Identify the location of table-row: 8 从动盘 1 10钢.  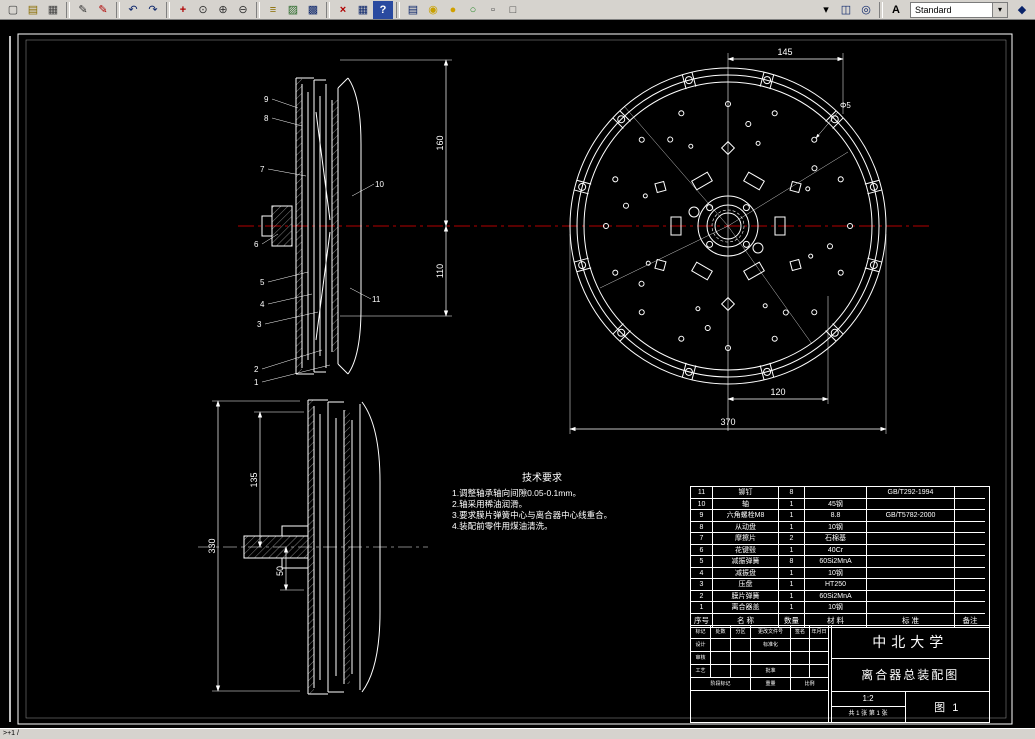
(840, 527).